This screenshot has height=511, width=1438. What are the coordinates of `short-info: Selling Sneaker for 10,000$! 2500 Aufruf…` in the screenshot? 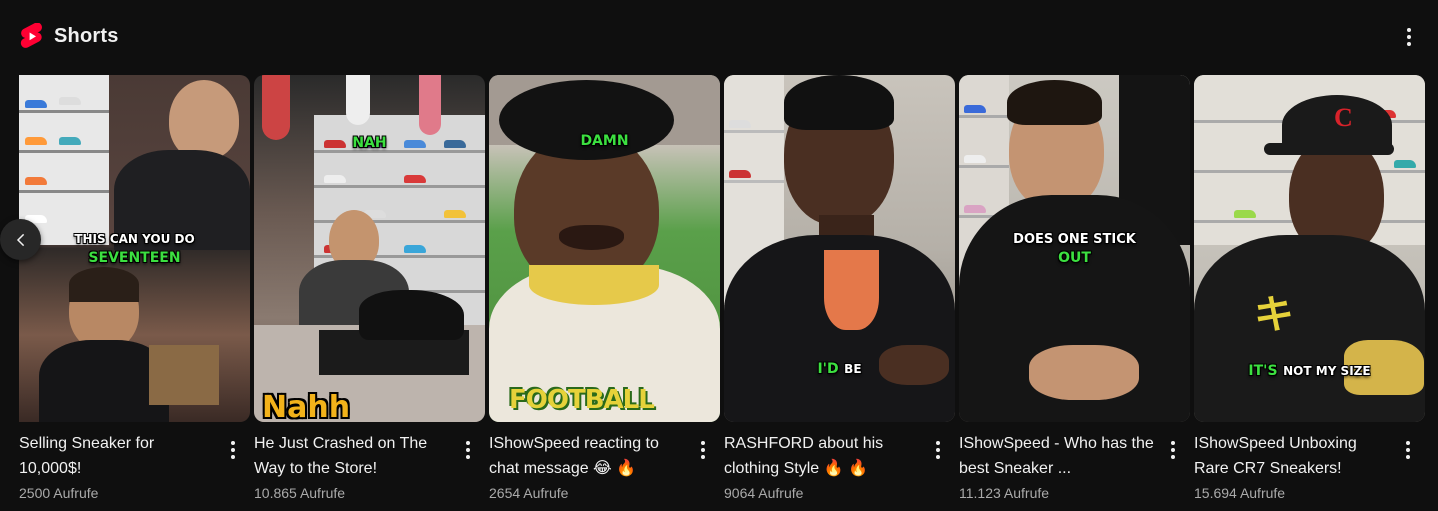 It's located at (134, 462).